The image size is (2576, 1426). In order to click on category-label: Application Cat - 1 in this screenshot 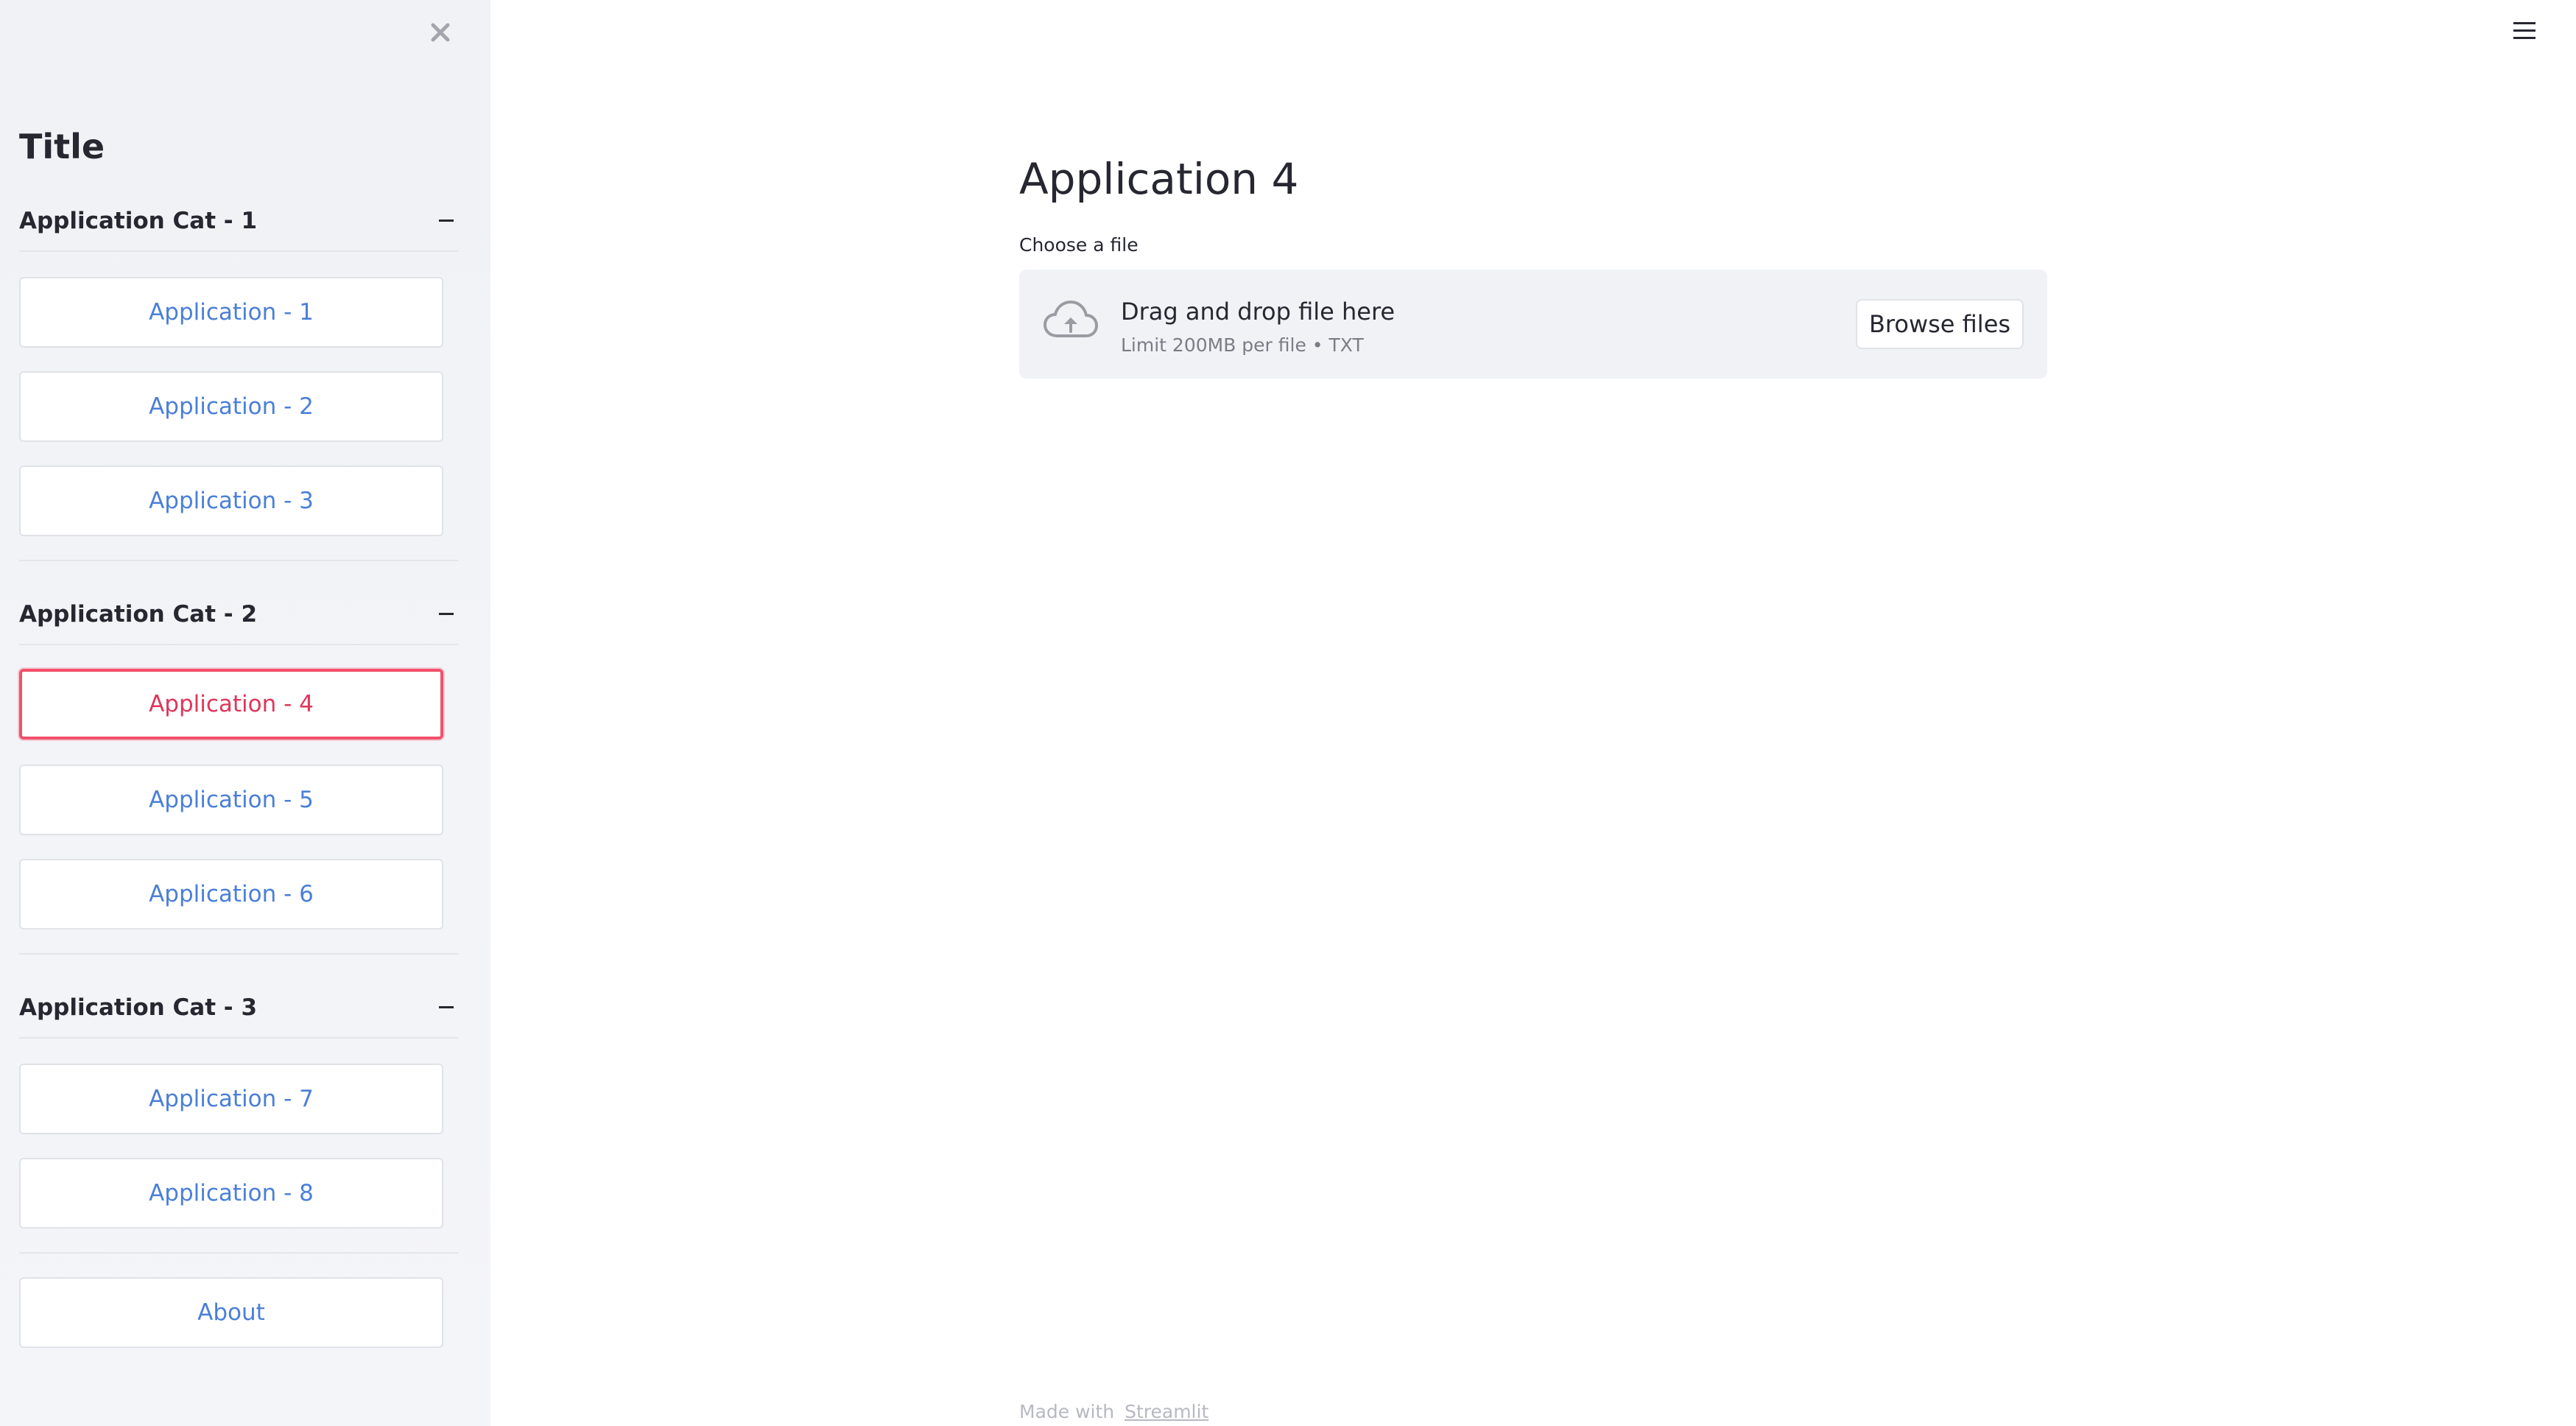, I will do `click(138, 221)`.